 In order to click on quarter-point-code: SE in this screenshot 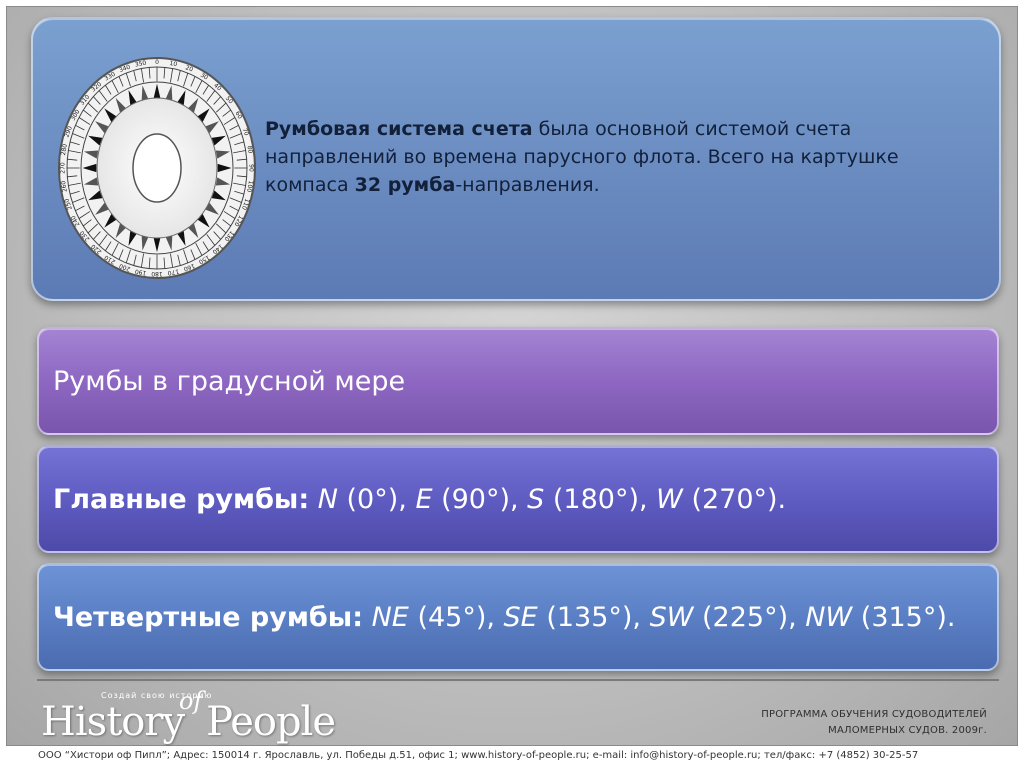, I will do `click(520, 617)`.